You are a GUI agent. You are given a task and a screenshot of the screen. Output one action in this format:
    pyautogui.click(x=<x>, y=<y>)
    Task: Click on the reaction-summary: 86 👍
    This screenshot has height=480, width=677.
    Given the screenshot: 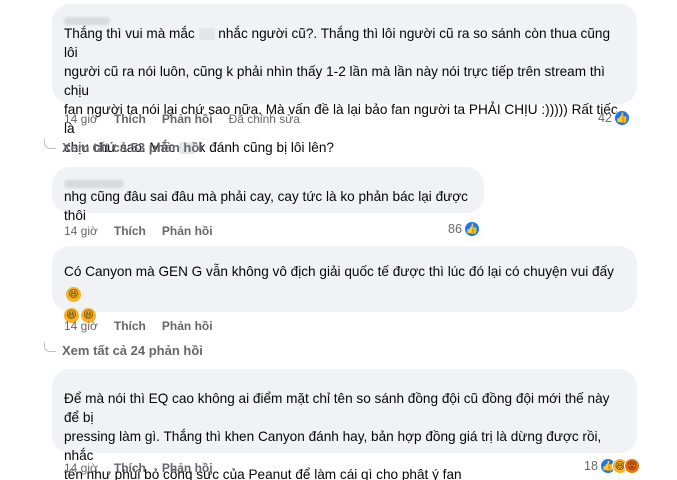 What is the action you would take?
    pyautogui.click(x=464, y=229)
    